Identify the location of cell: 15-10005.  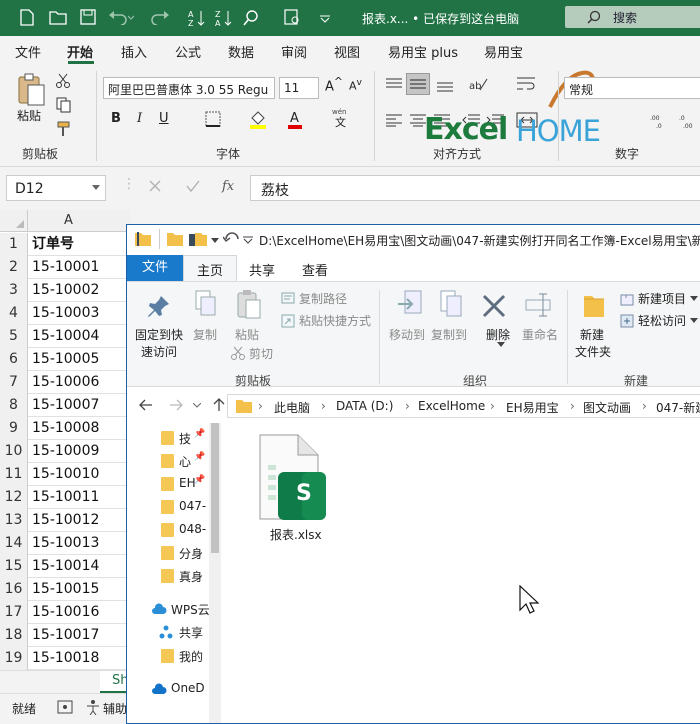
(65, 359).